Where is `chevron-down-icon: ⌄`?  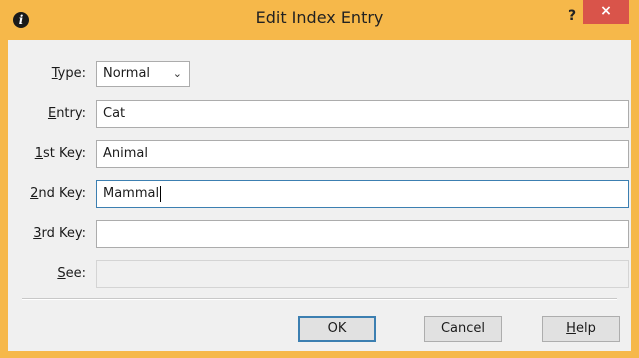 chevron-down-icon: ⌄ is located at coordinates (177, 73).